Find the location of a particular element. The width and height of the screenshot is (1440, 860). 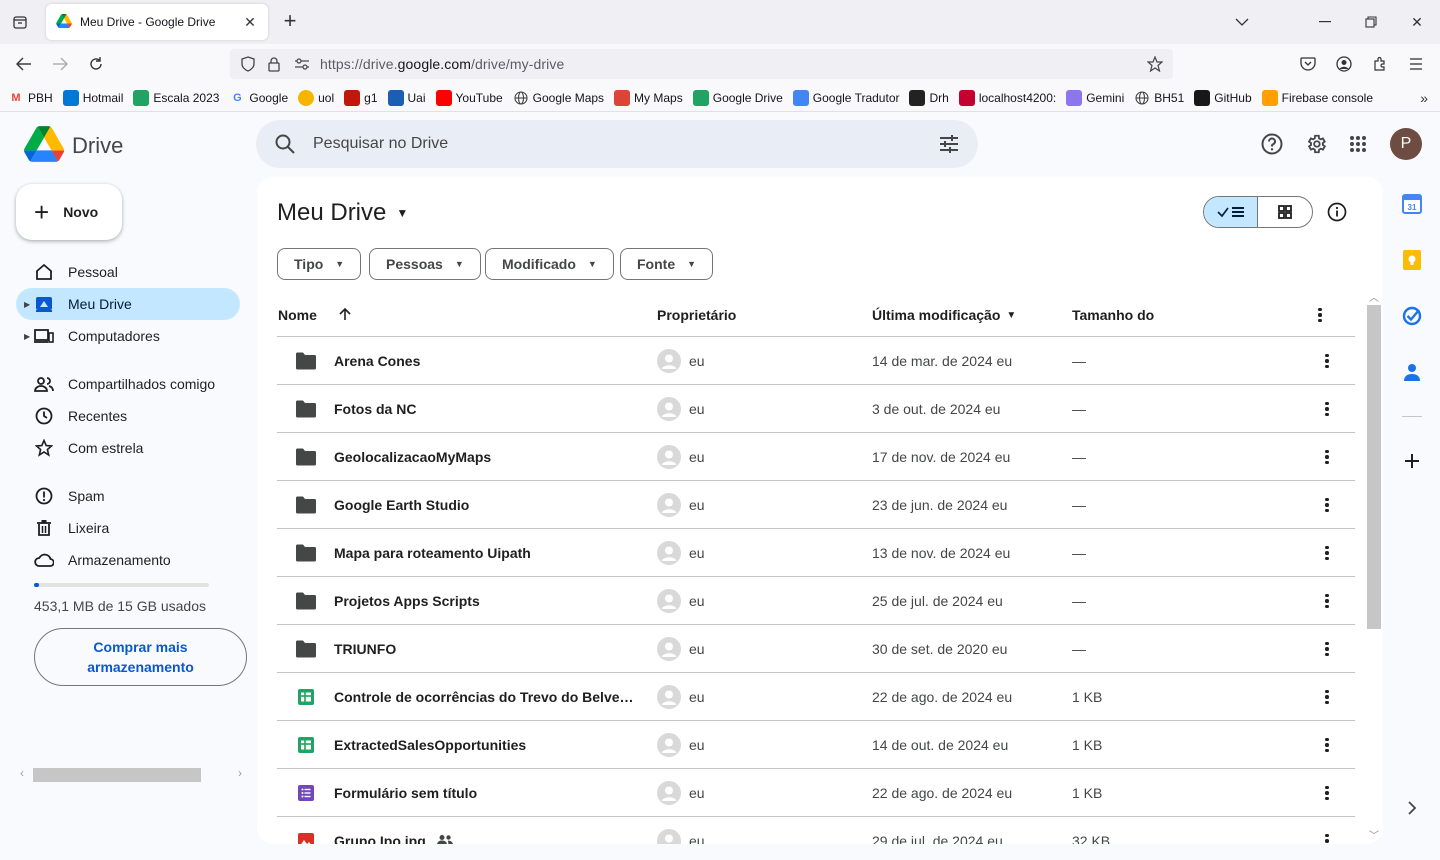

bookmark-escala-2023: Escala 2023 is located at coordinates (176, 97).